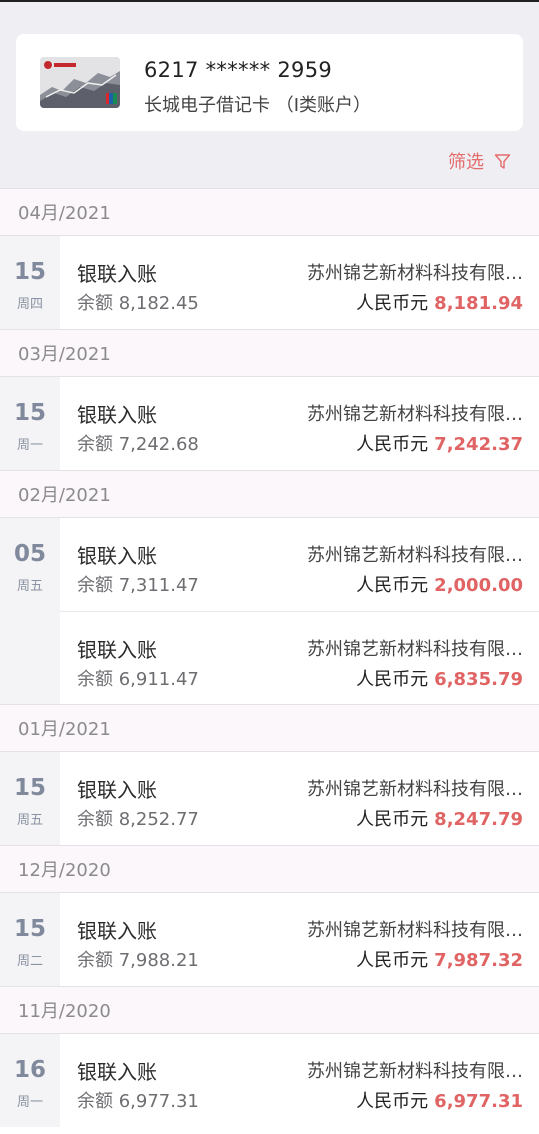  What do you see at coordinates (299, 657) in the screenshot?
I see `transaction-row: 银联入账余额 6,911.47 苏州锦艺新材料科技有限公司人民币元 6,835.79` at bounding box center [299, 657].